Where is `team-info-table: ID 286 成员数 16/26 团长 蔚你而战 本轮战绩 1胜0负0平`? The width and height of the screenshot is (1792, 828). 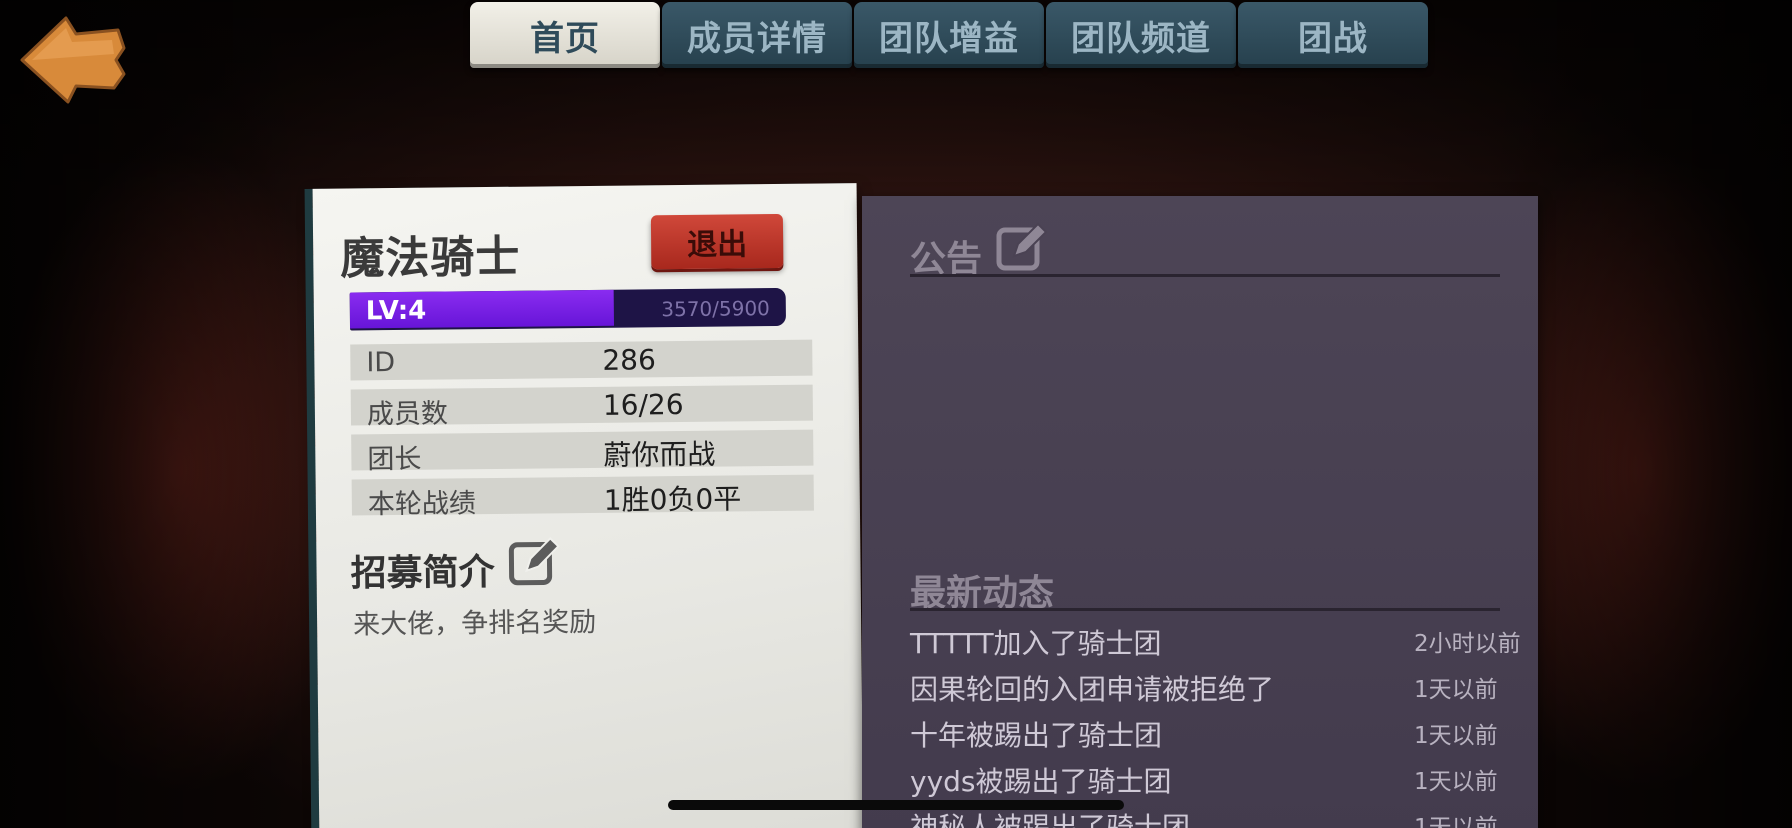 team-info-table: ID 286 成员数 16/26 团长 蔚你而战 本轮战绩 1胜0负0平 is located at coordinates (582, 432).